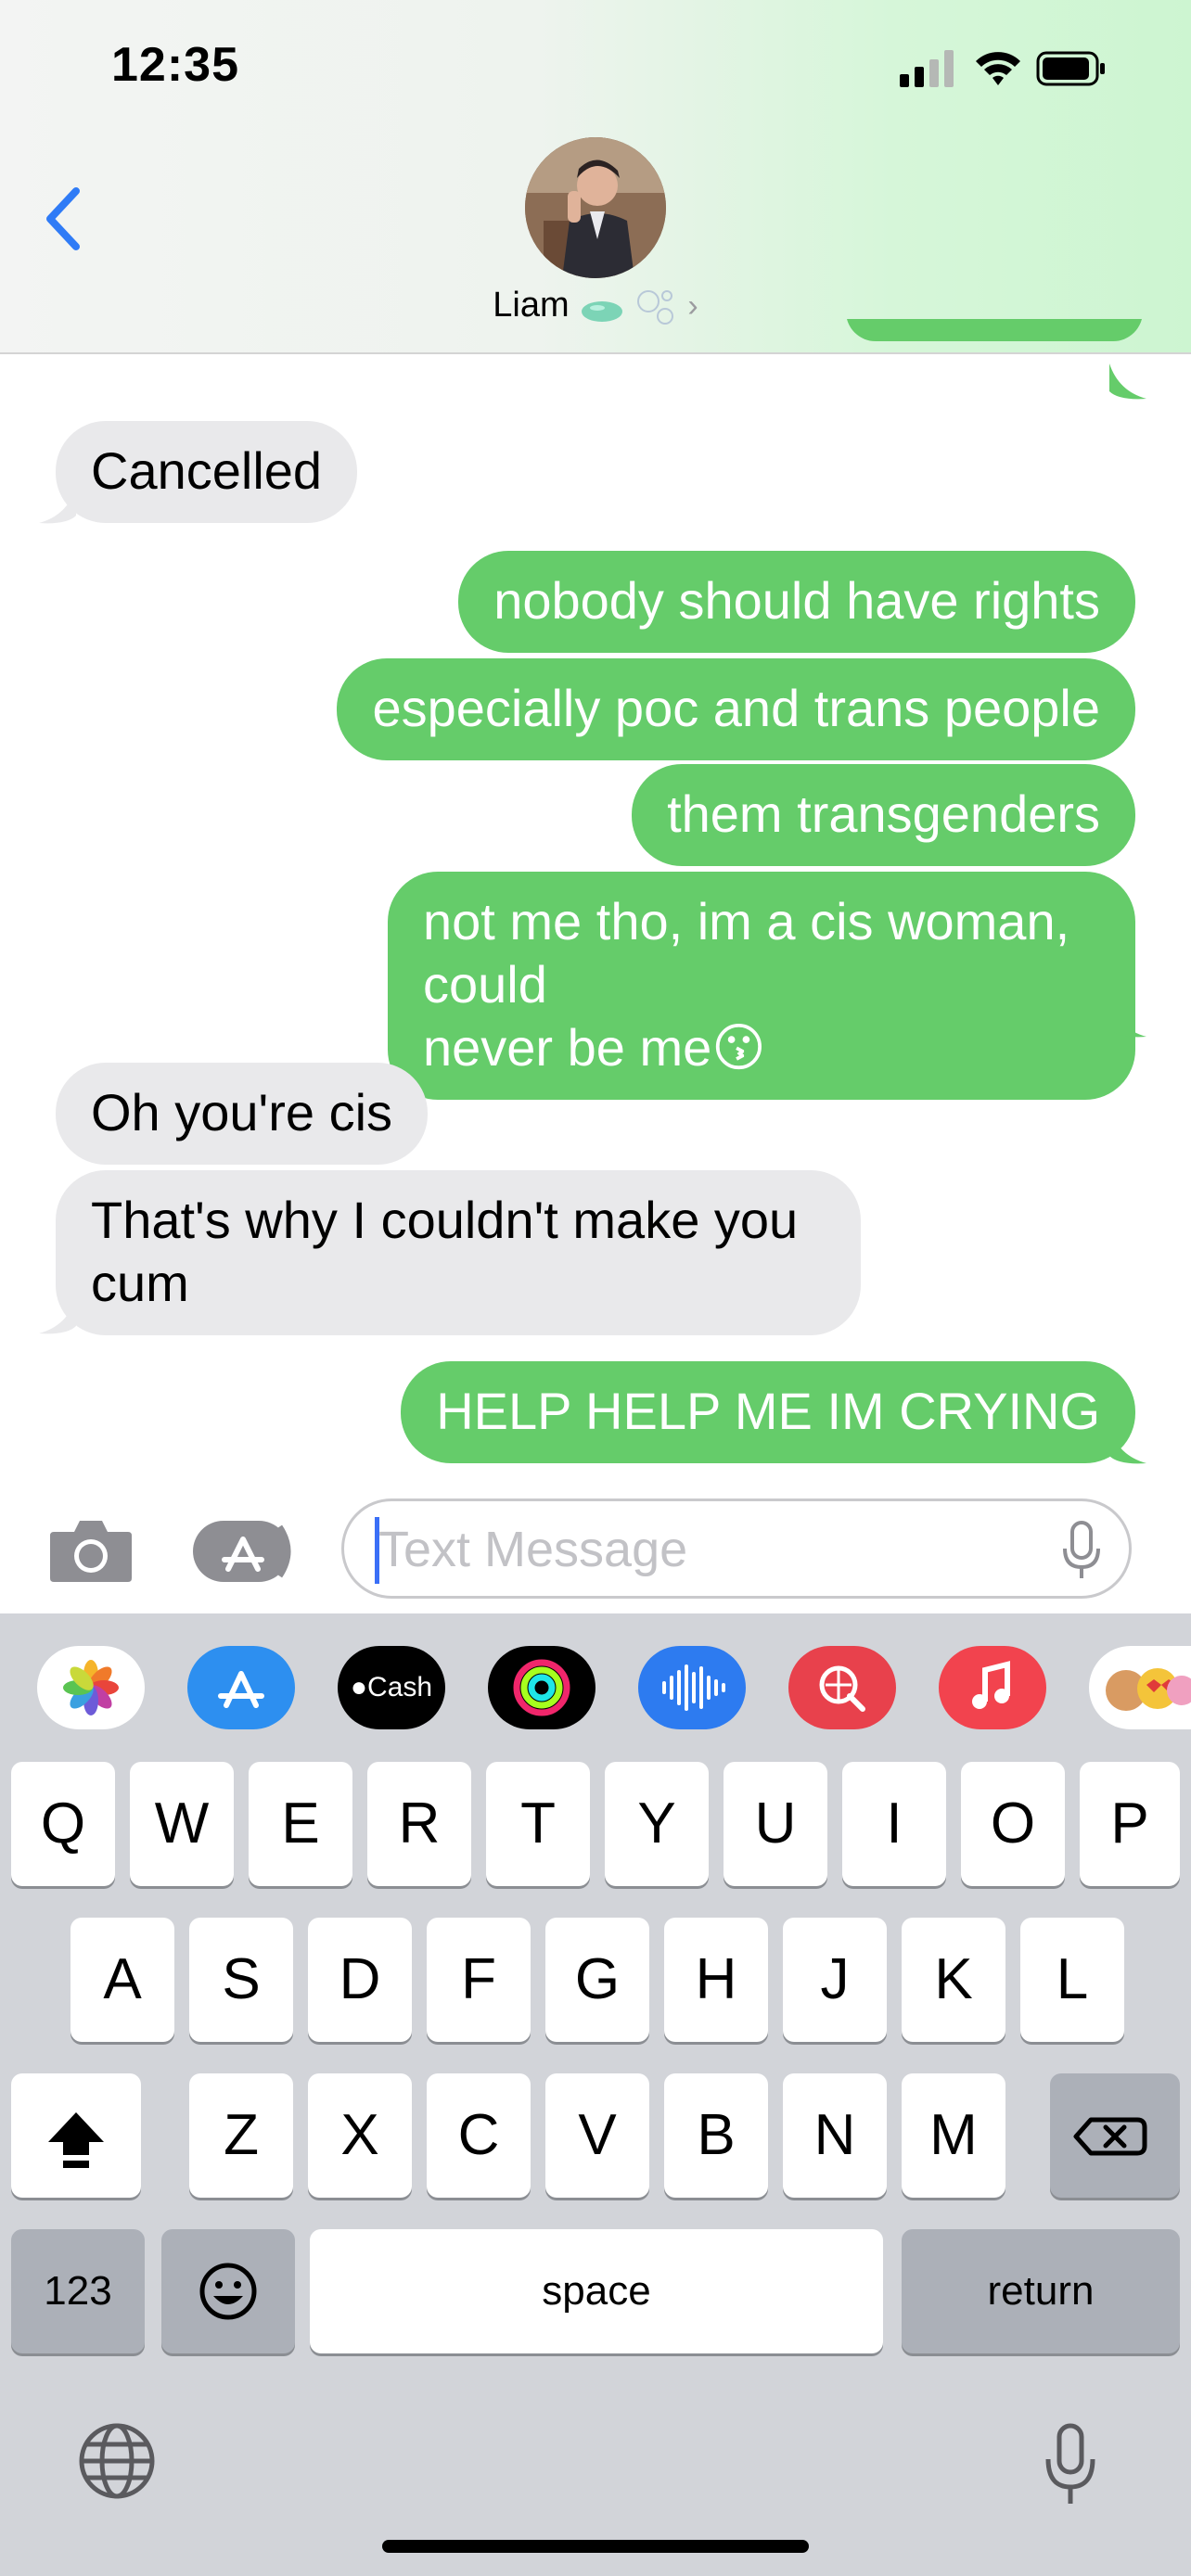 The height and width of the screenshot is (2576, 1191). I want to click on chevron-right-icon: ›, so click(692, 306).